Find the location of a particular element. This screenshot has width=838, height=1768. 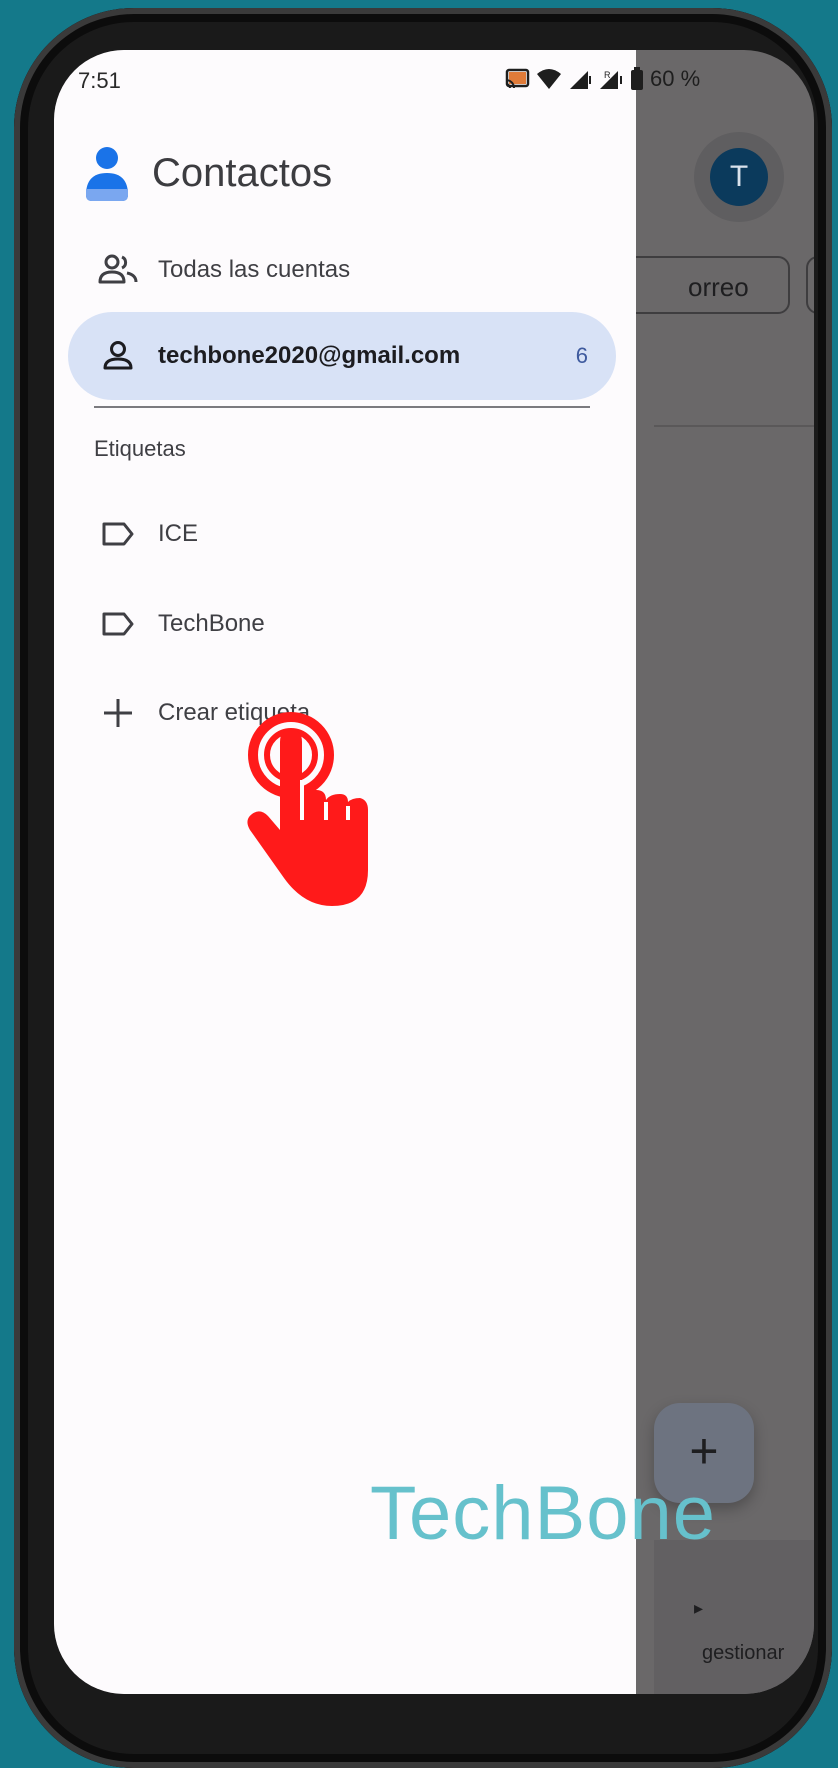

background-filter-chip: orreo is located at coordinates (702, 285).